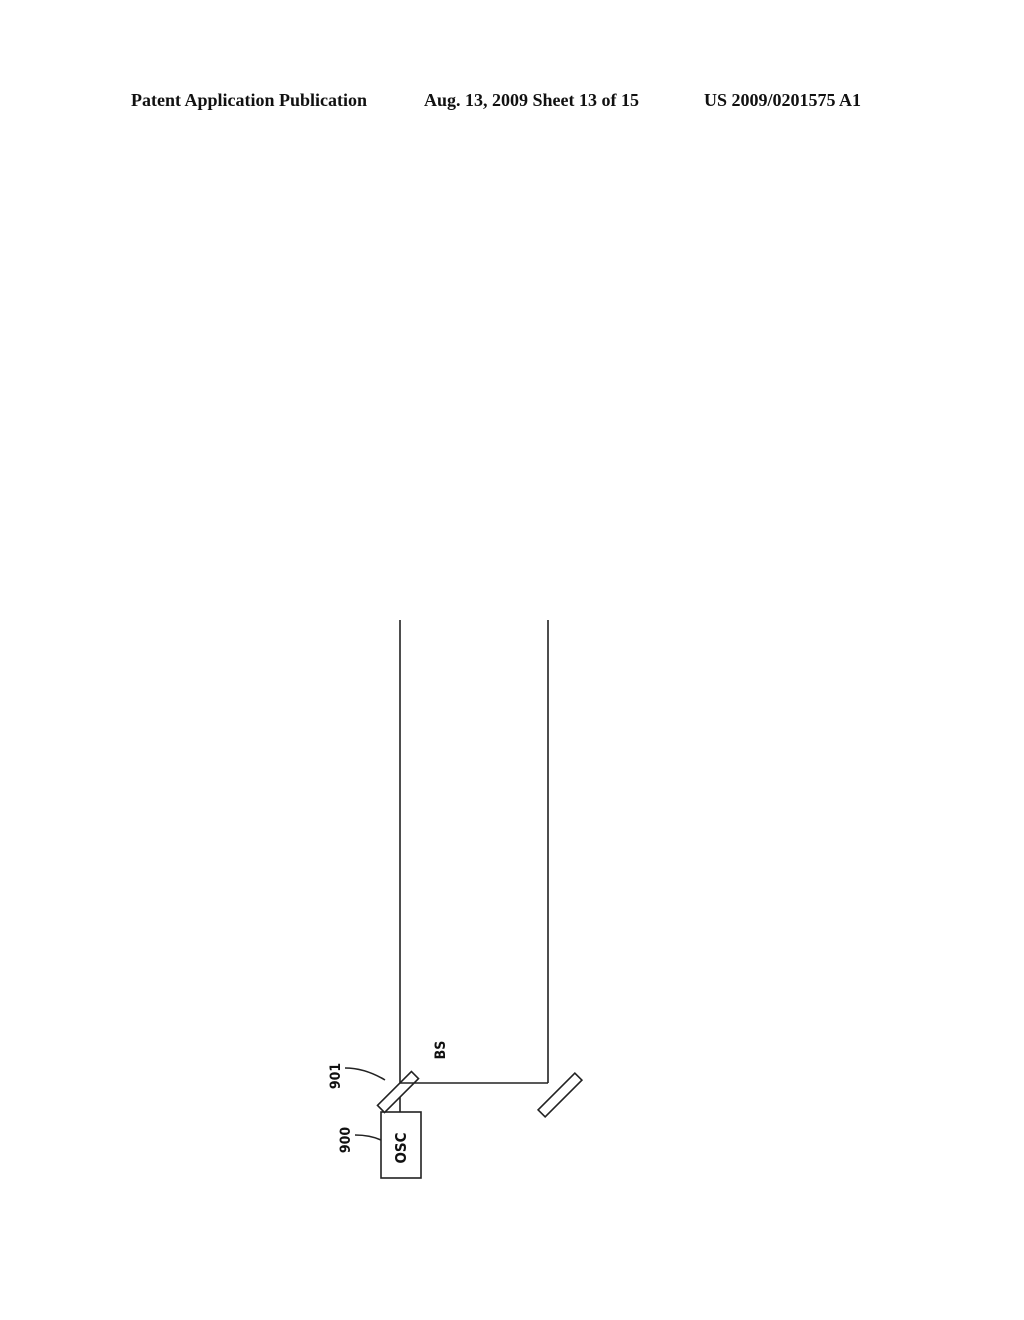  What do you see at coordinates (560, 1095) in the screenshot?
I see `mirror-bottom` at bounding box center [560, 1095].